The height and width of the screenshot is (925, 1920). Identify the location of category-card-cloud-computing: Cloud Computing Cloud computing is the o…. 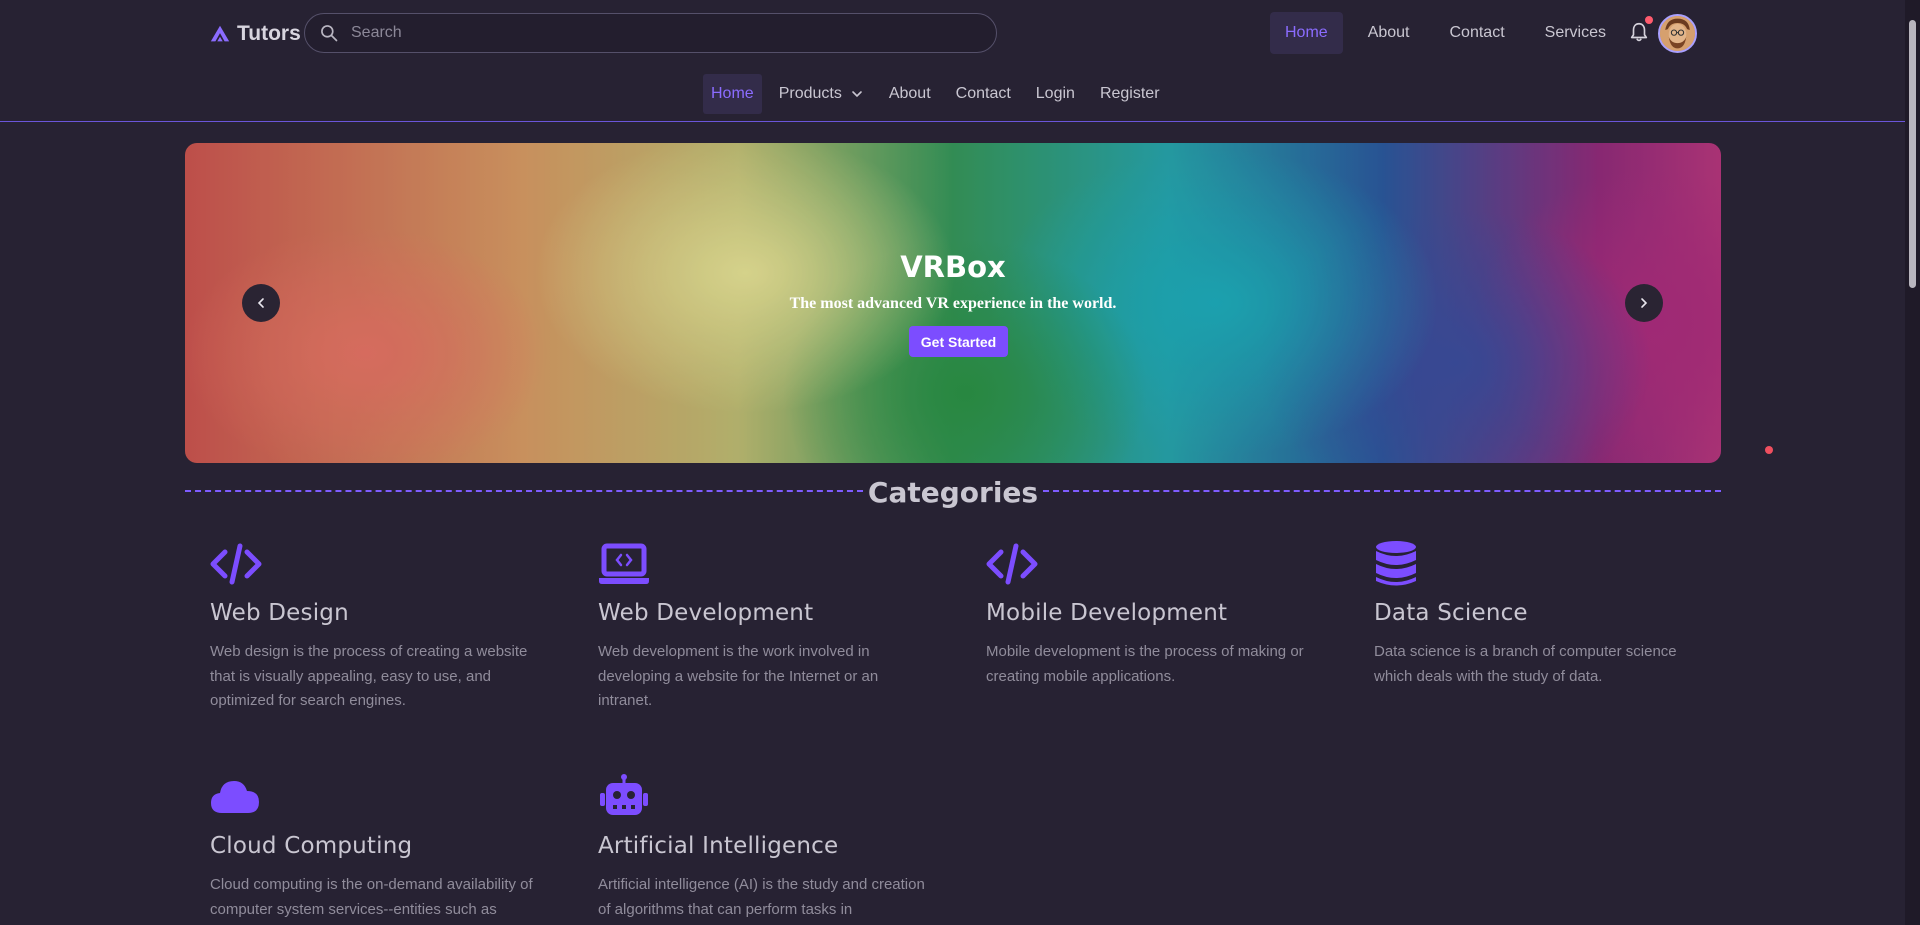
(385, 847).